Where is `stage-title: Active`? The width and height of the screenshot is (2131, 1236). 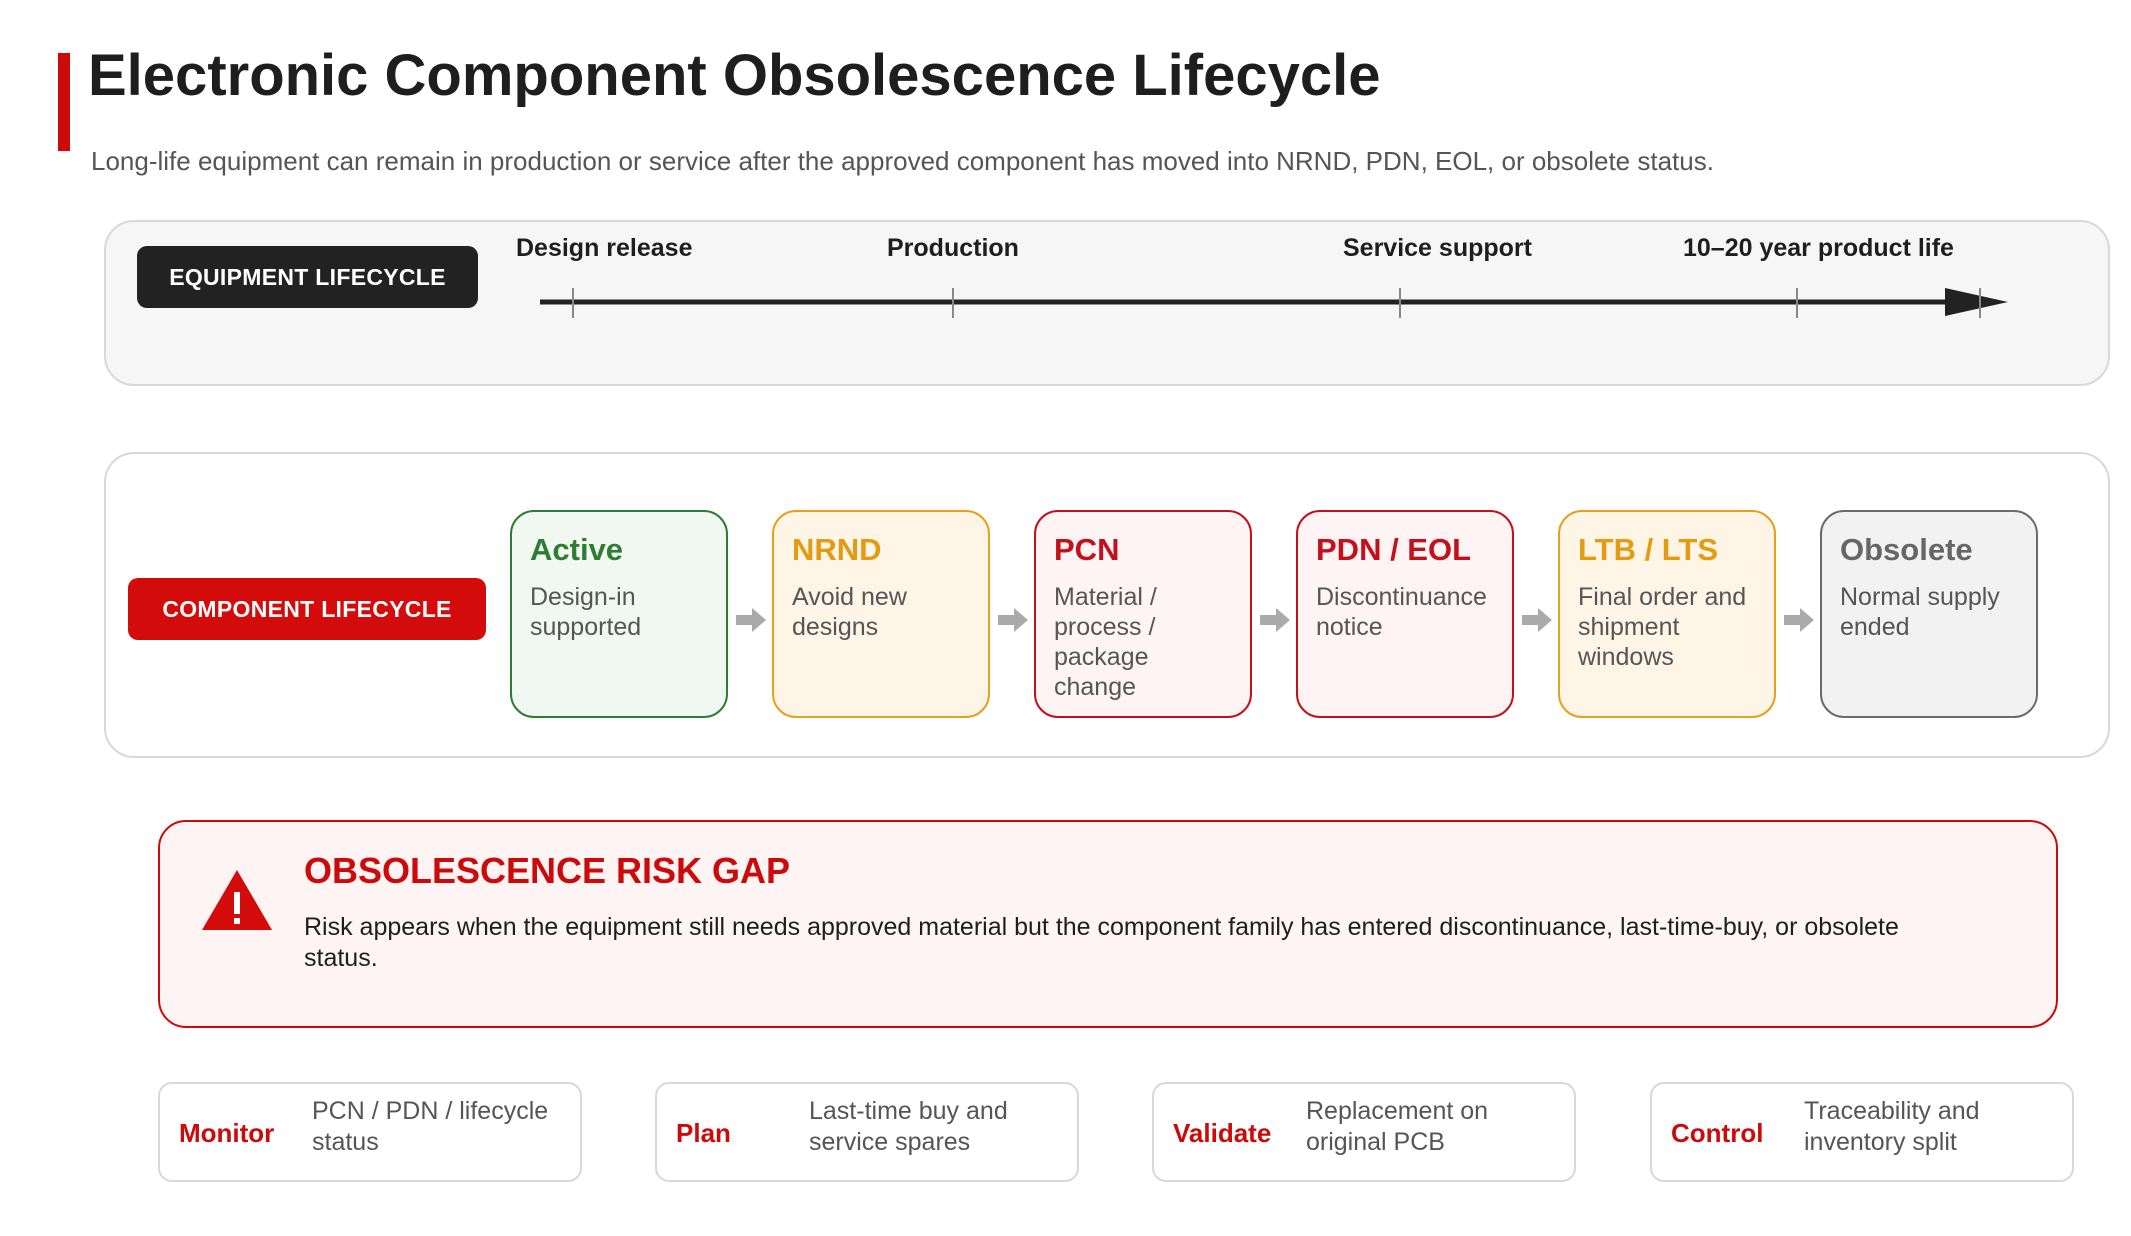
stage-title: Active is located at coordinates (577, 549).